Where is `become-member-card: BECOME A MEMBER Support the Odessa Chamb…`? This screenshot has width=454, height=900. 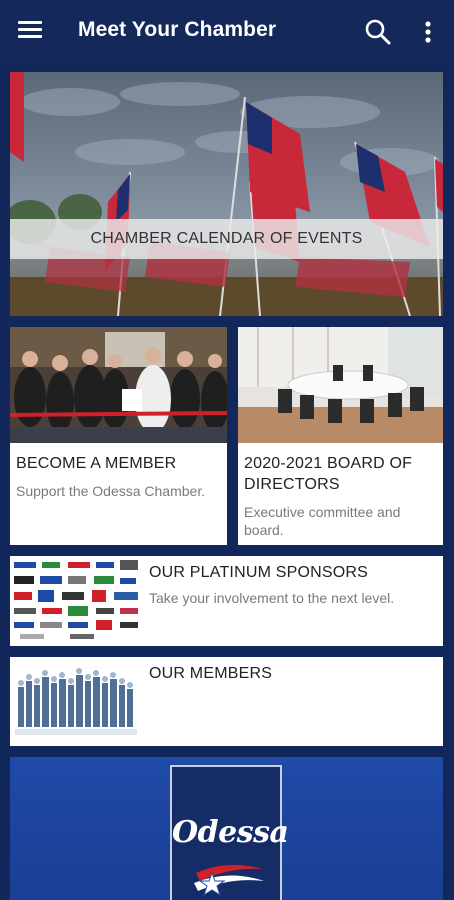
become-member-card: BECOME A MEMBER Support the Odessa Chamb… is located at coordinates (118, 436).